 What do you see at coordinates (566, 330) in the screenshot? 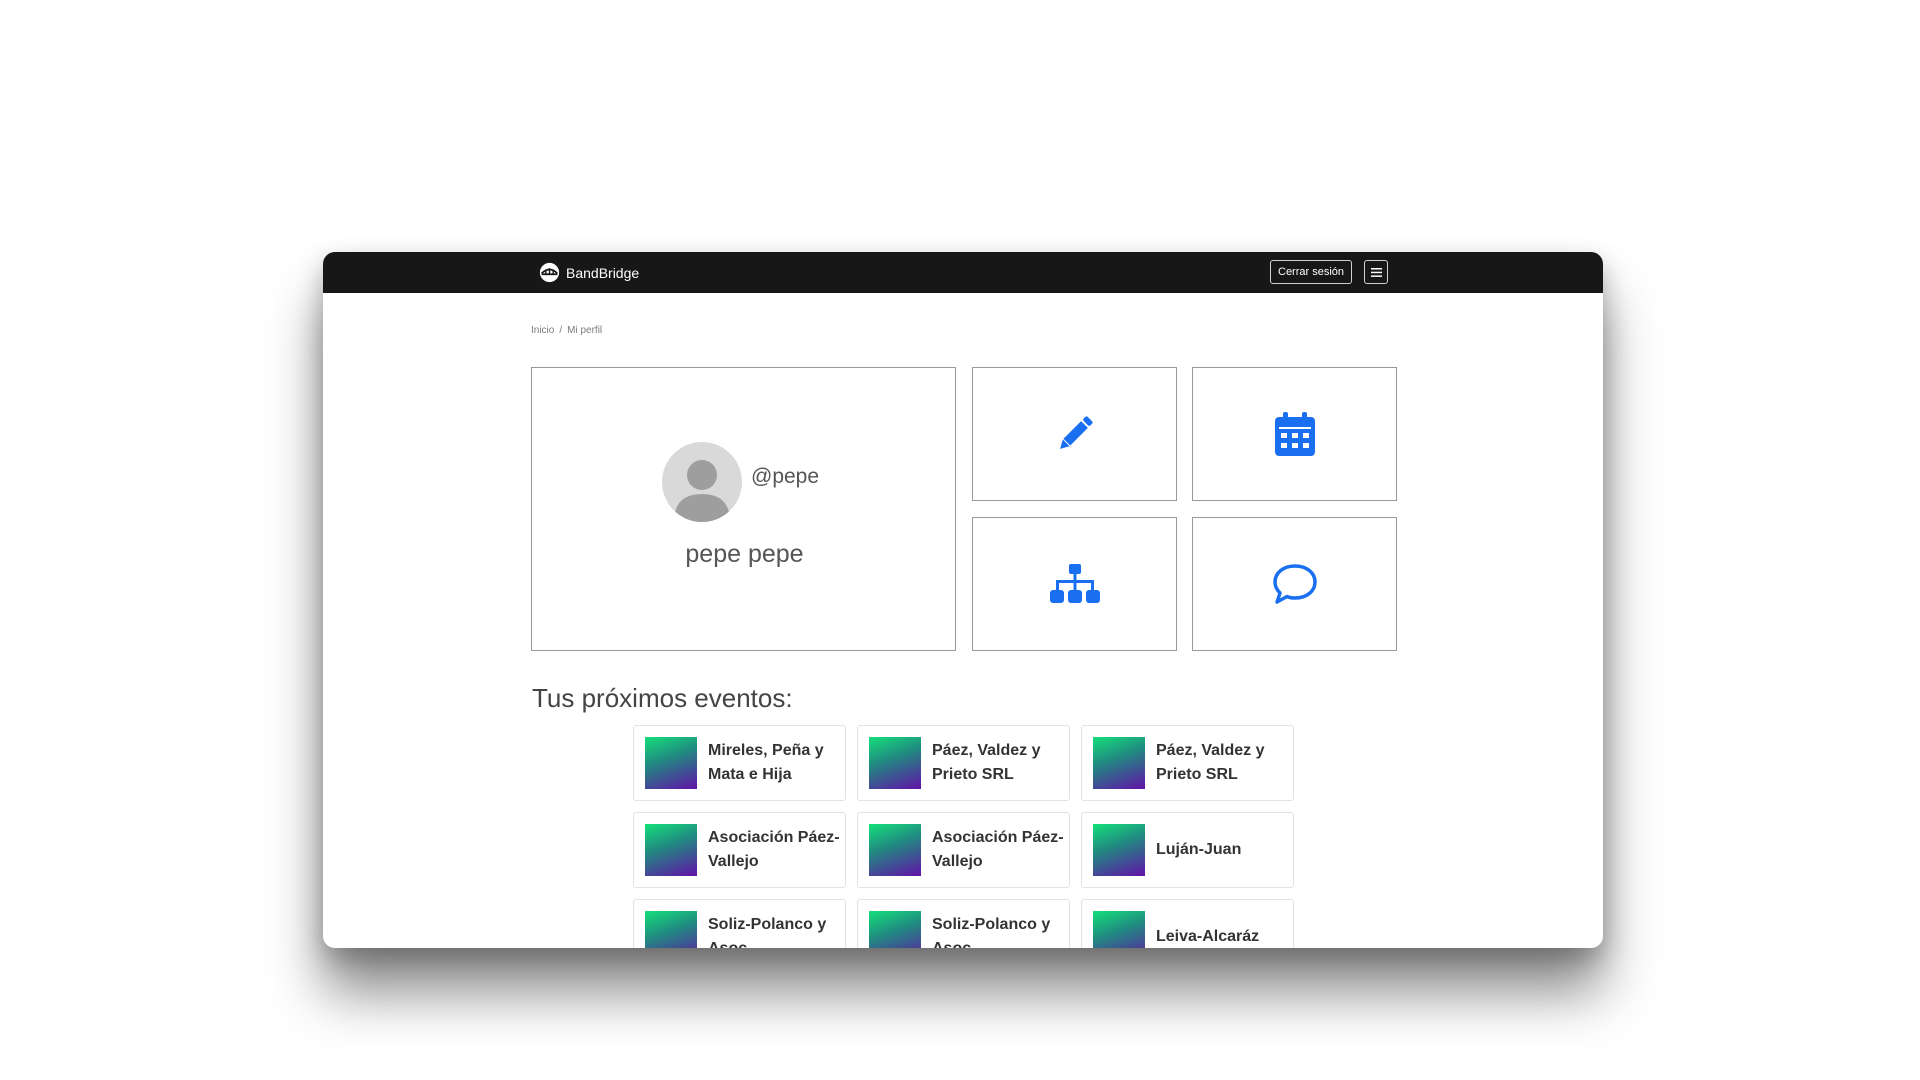
I see `breadcrumb: Inicio / Mi perfil` at bounding box center [566, 330].